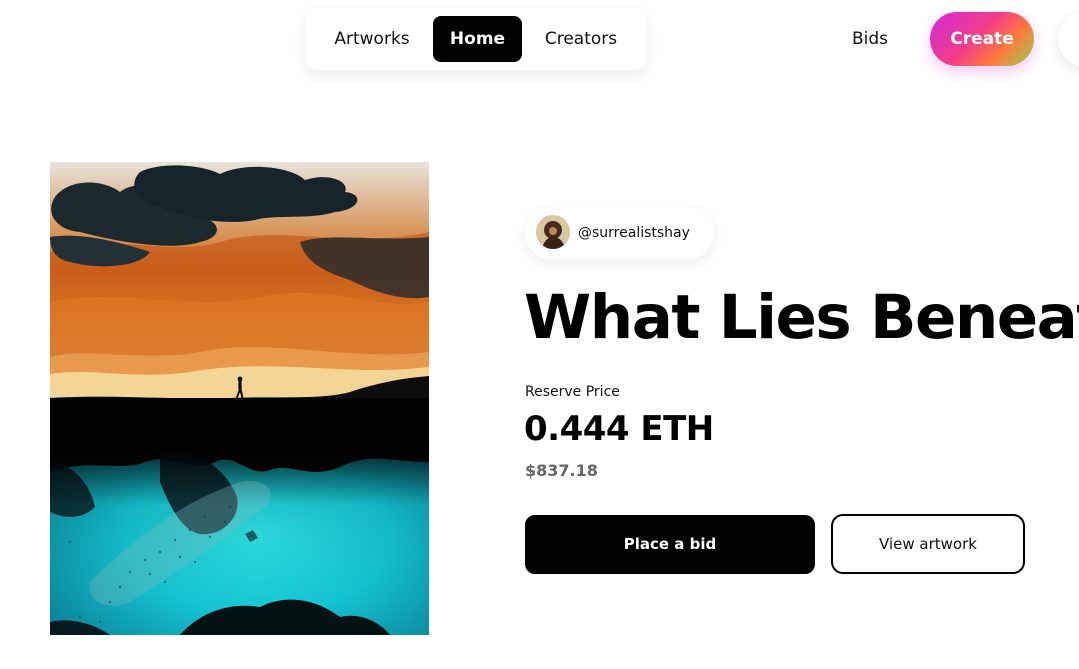  I want to click on creator-handle: @surrealistshay, so click(634, 233).